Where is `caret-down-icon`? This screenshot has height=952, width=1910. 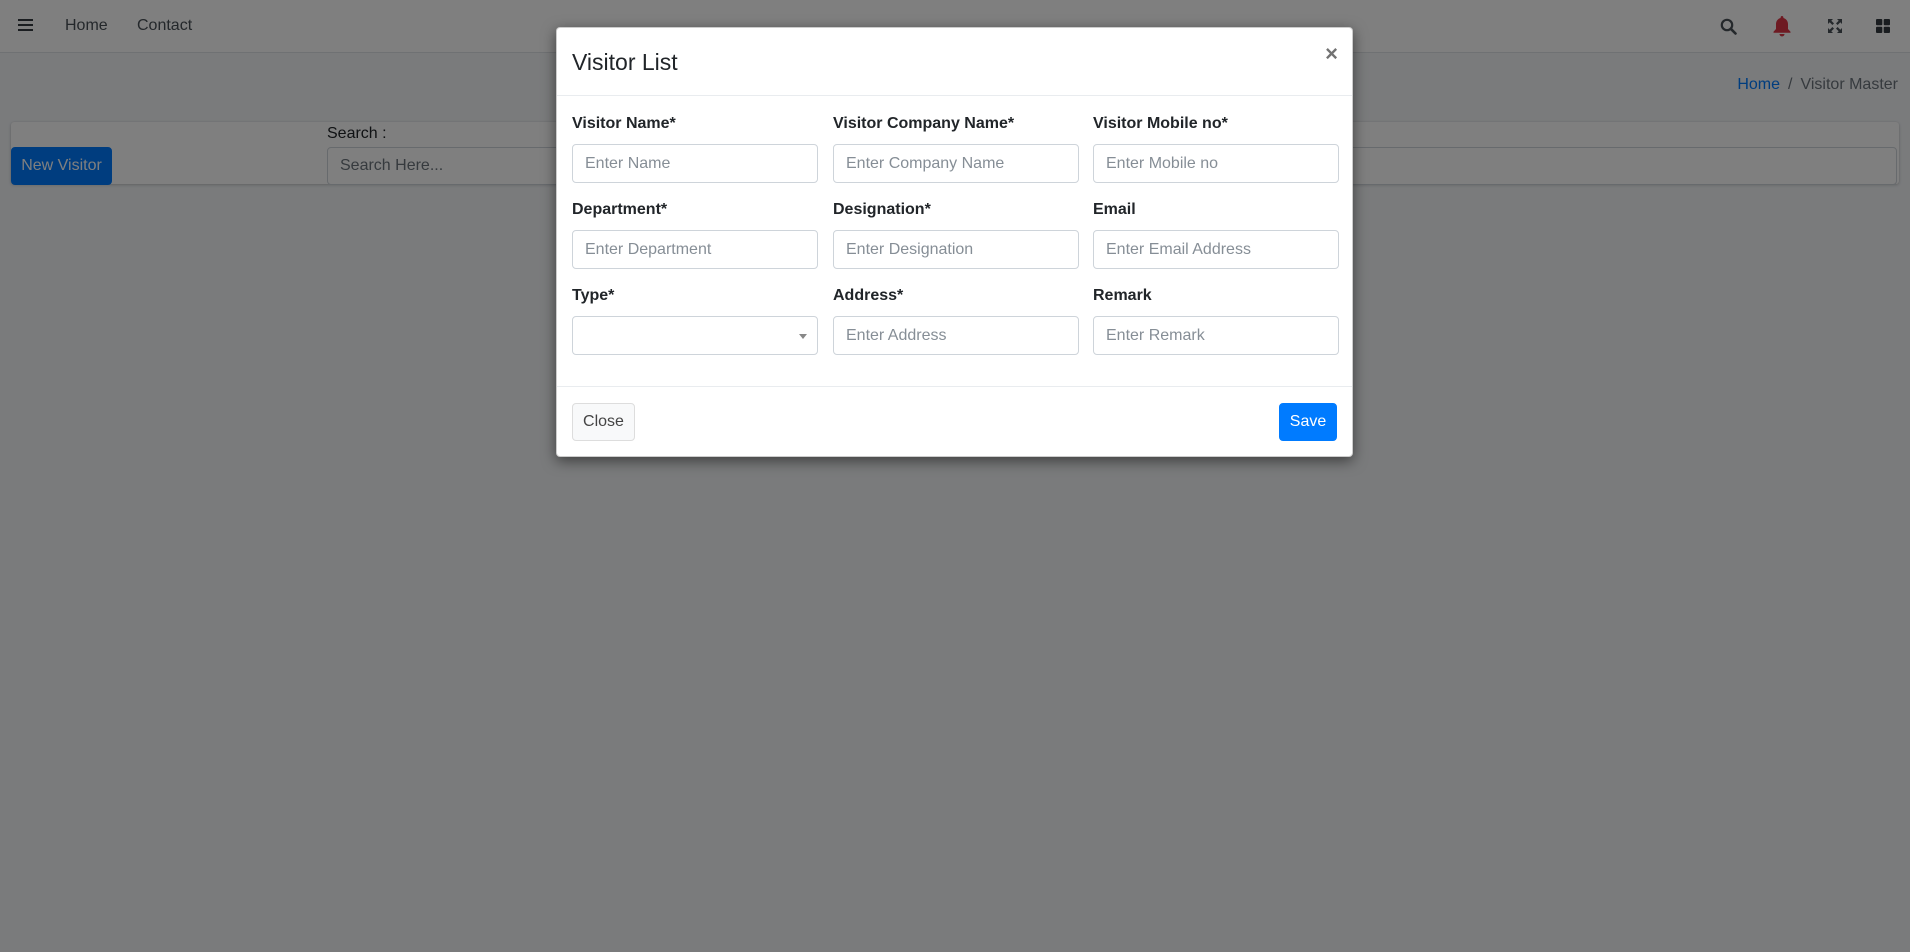 caret-down-icon is located at coordinates (803, 336).